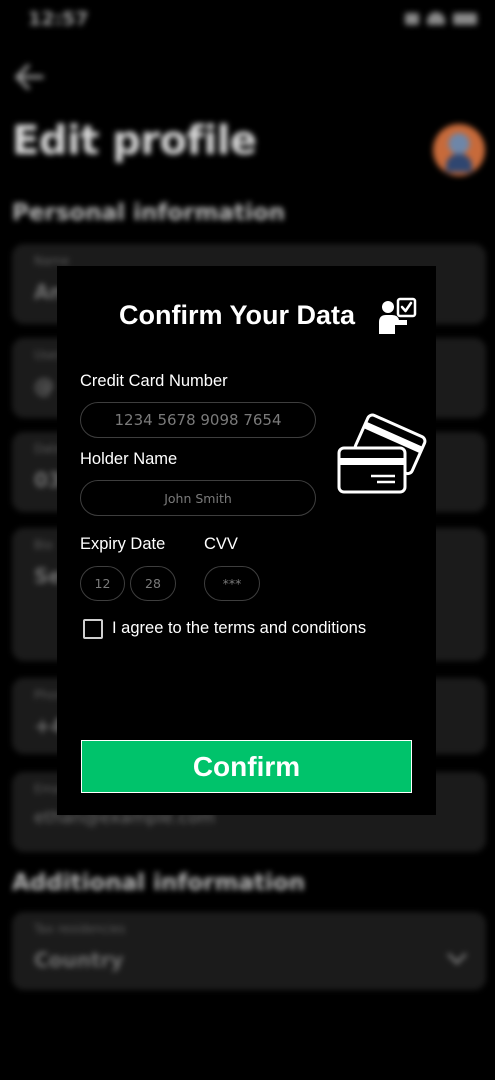  What do you see at coordinates (79, 960) in the screenshot?
I see `field-value: Country` at bounding box center [79, 960].